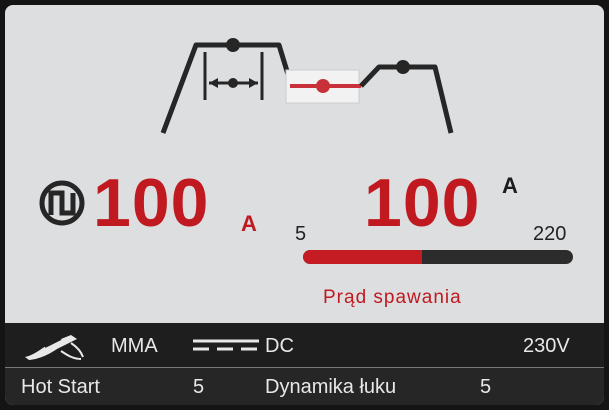 The width and height of the screenshot is (609, 410). I want to click on info-bar: Hot Start 5 Dynamika łuku 5, so click(304, 386).